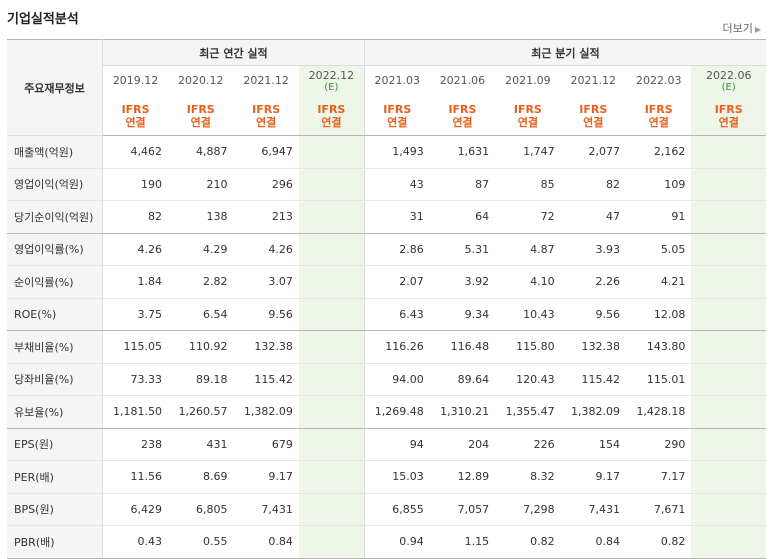 The width and height of the screenshot is (773, 559). Describe the element at coordinates (201, 347) in the screenshot. I see `annual-value: 110.92` at that location.